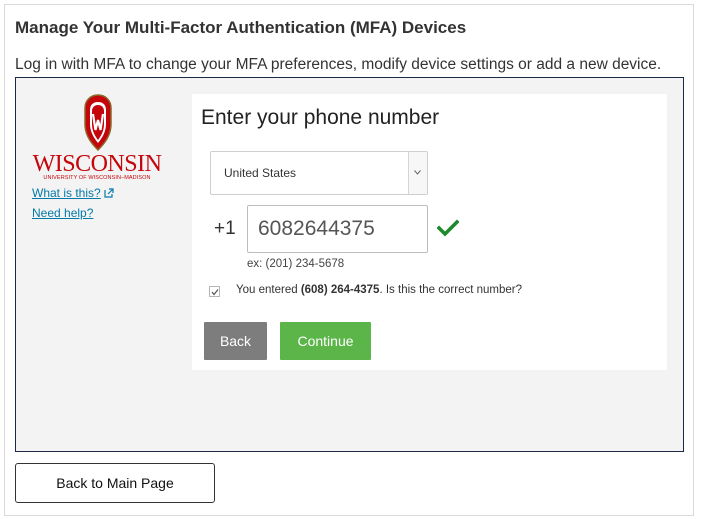  I want to click on confirm-number-checkbox, so click(214, 291).